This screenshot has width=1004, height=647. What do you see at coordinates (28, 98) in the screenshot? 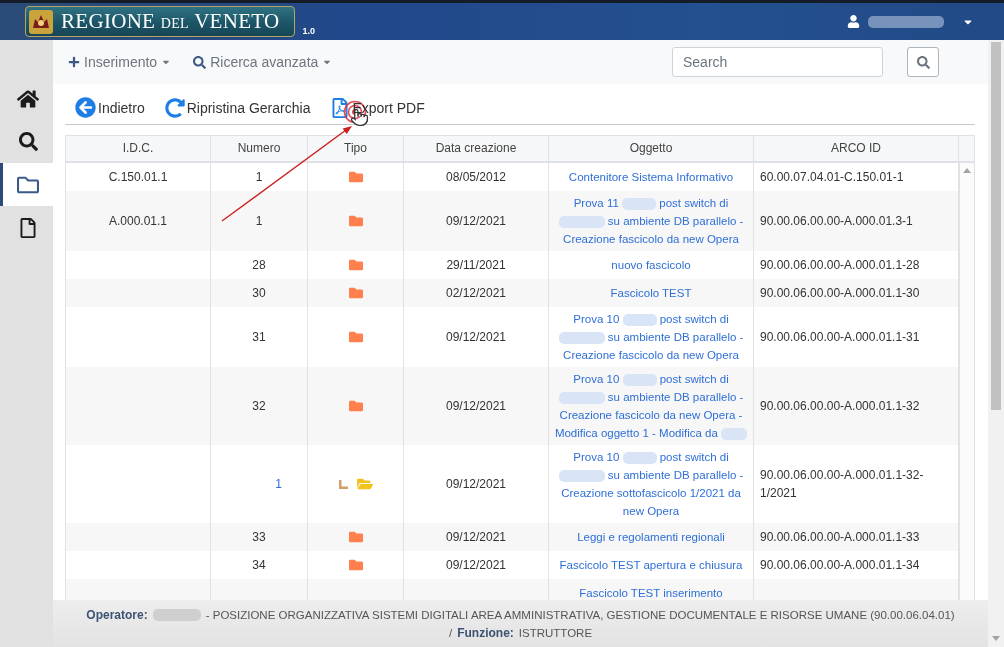
I see `home-icon` at bounding box center [28, 98].